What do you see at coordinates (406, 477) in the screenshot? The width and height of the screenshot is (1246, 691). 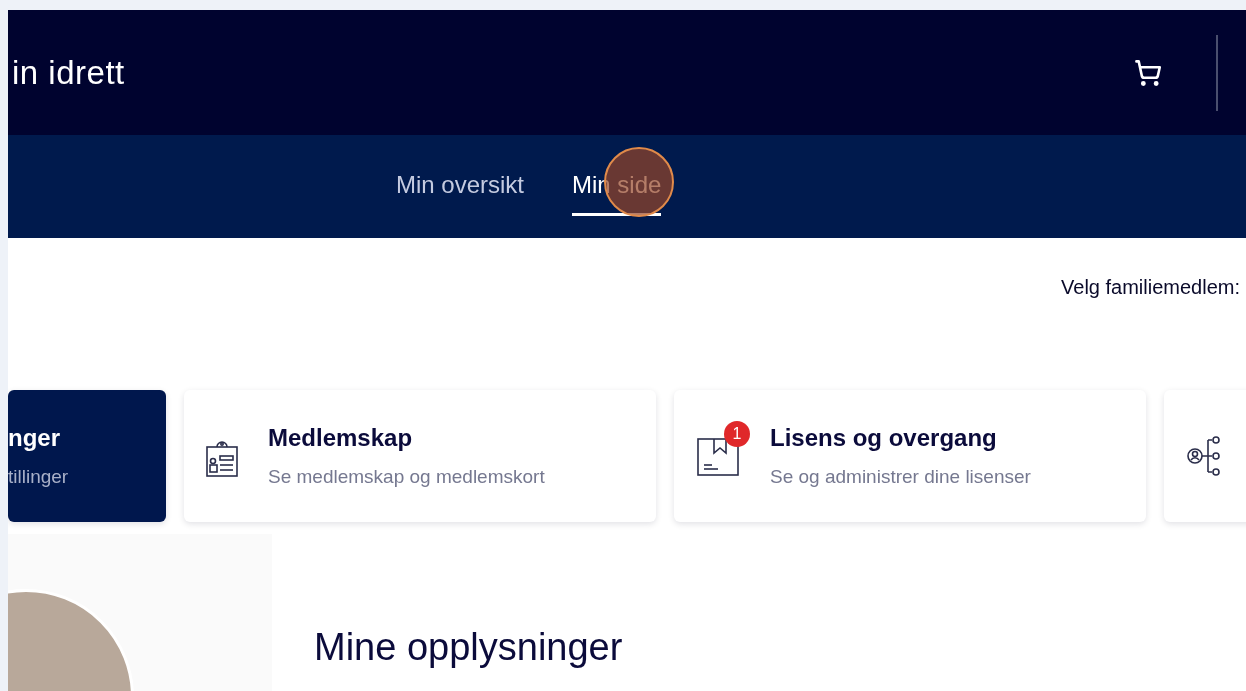 I see `card-subtitle: Se medlemskap og medlemskort` at bounding box center [406, 477].